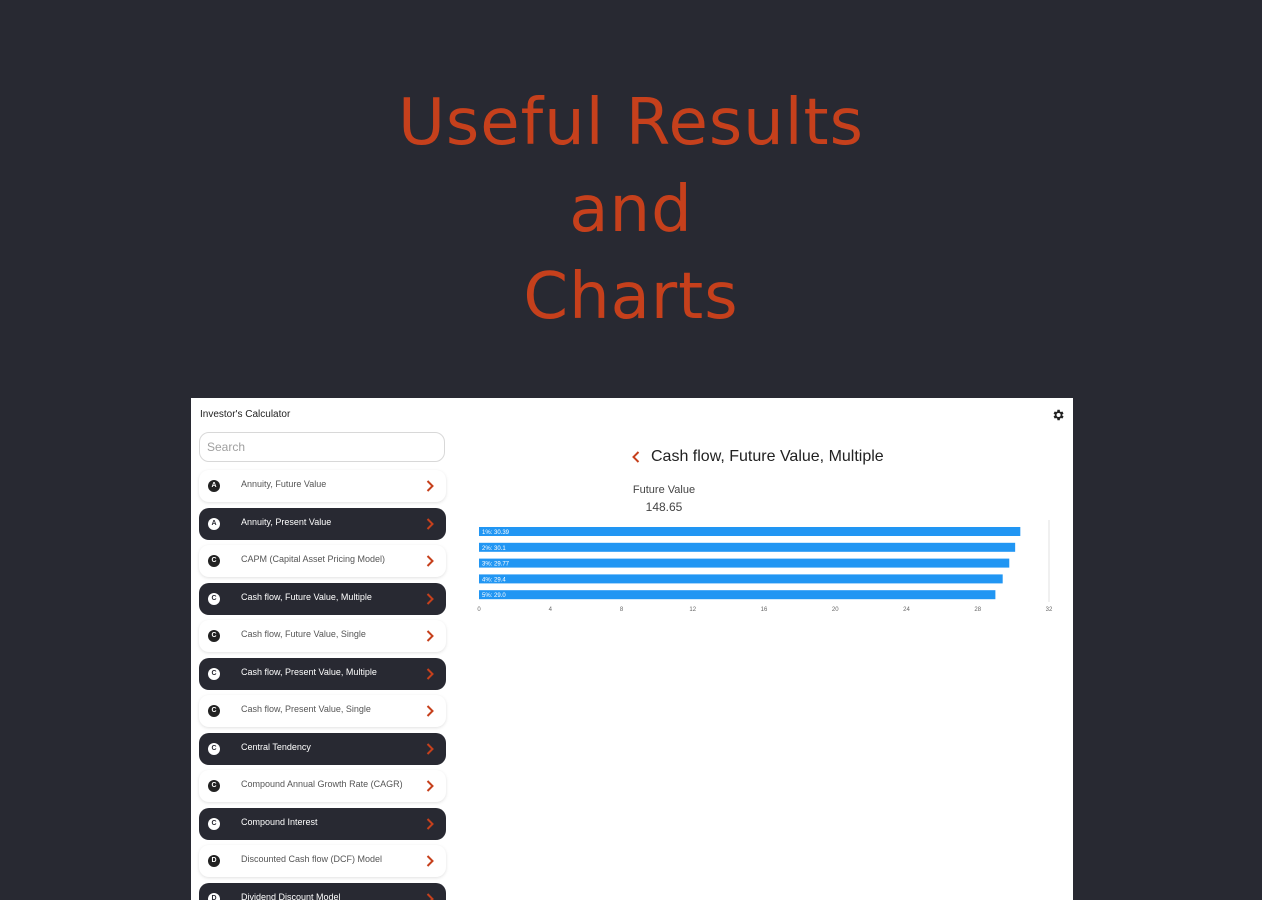 This screenshot has width=1262, height=900. Describe the element at coordinates (306, 596) in the screenshot. I see `list-item-label: Cash flow, Future Value, Multiple` at that location.